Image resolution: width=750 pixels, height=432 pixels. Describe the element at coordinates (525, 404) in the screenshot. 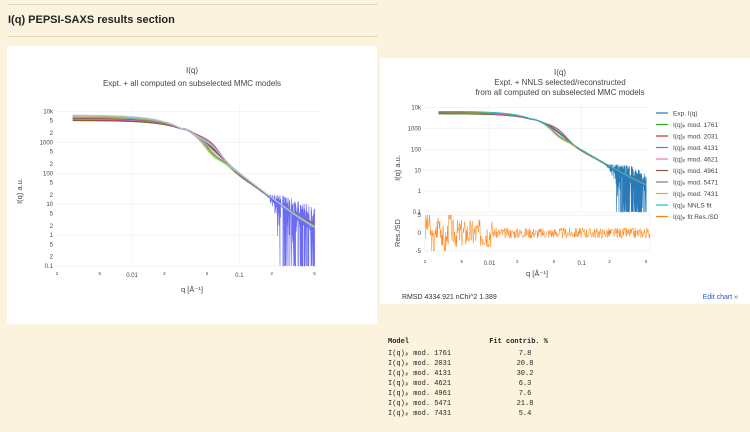

I see `contrib-cell: 21.8` at that location.